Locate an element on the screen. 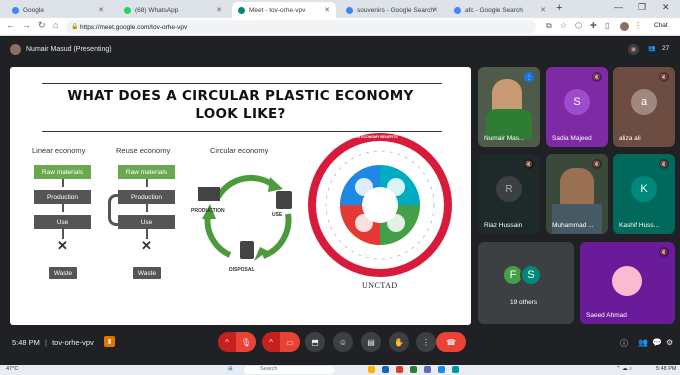 The image size is (680, 375). avatar is located at coordinates (627, 281).